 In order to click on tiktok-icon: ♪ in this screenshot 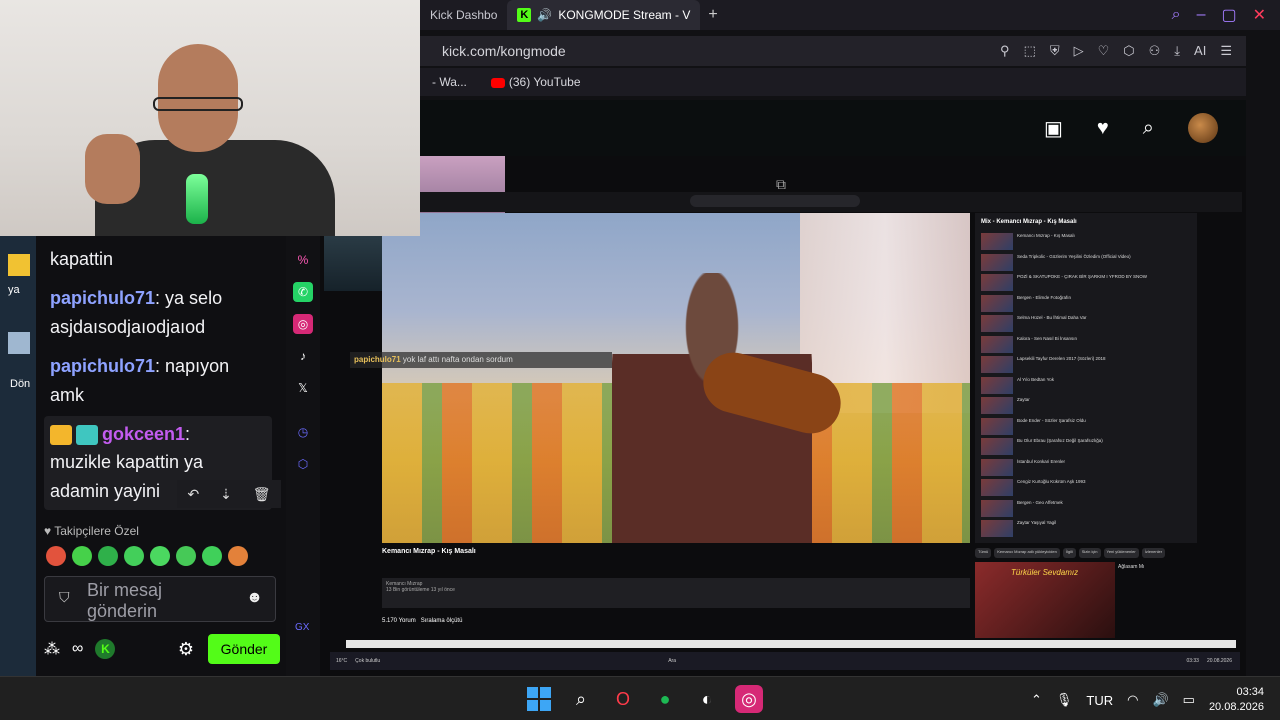, I will do `click(303, 356)`.